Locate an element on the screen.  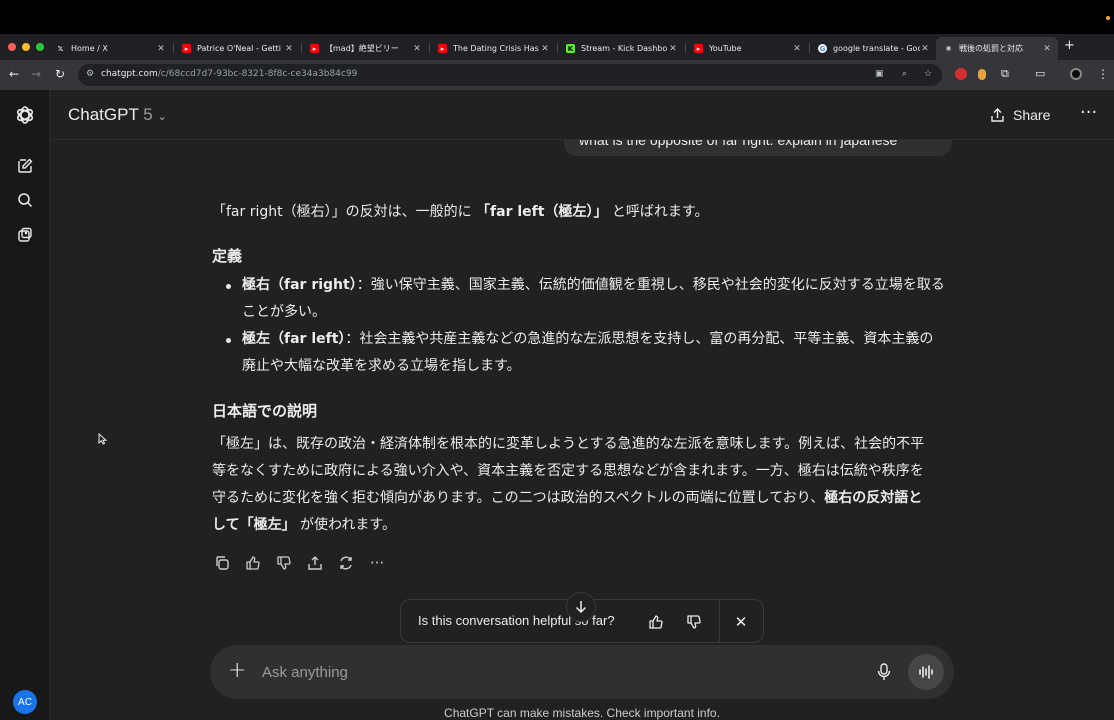
new-chat-icon is located at coordinates (25, 166).